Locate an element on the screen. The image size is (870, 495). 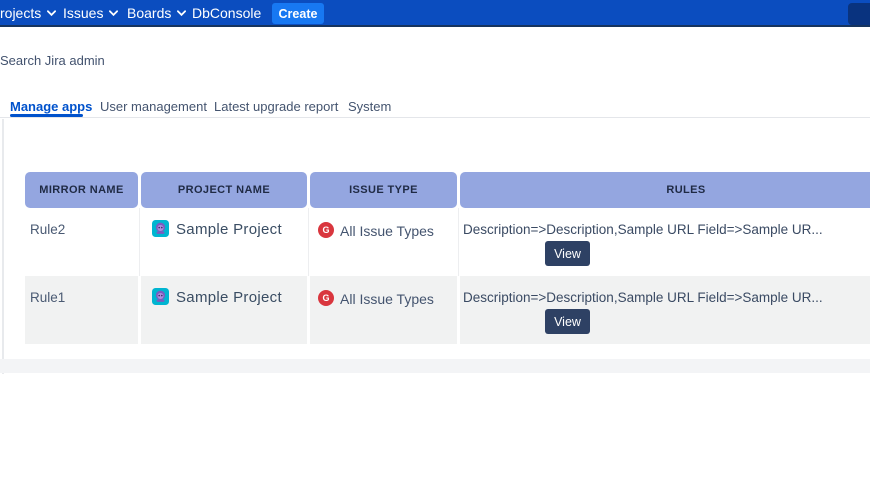
column-header-project-name: PROJECT NAME is located at coordinates (224, 190).